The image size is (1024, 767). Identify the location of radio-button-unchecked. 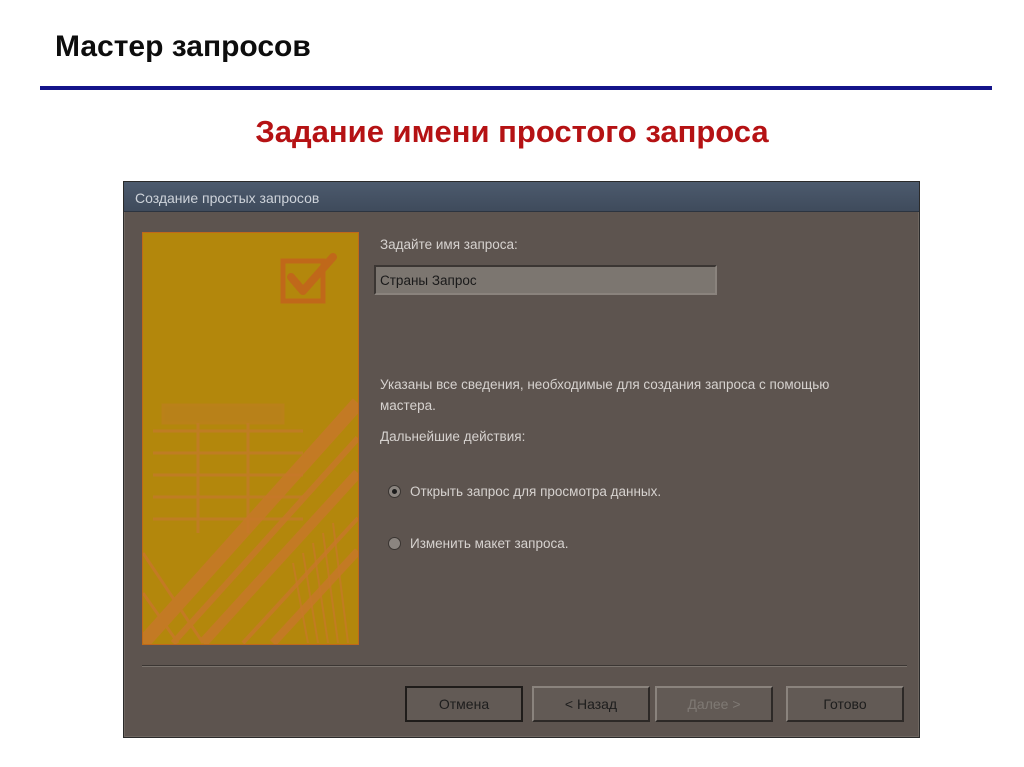
(394, 543).